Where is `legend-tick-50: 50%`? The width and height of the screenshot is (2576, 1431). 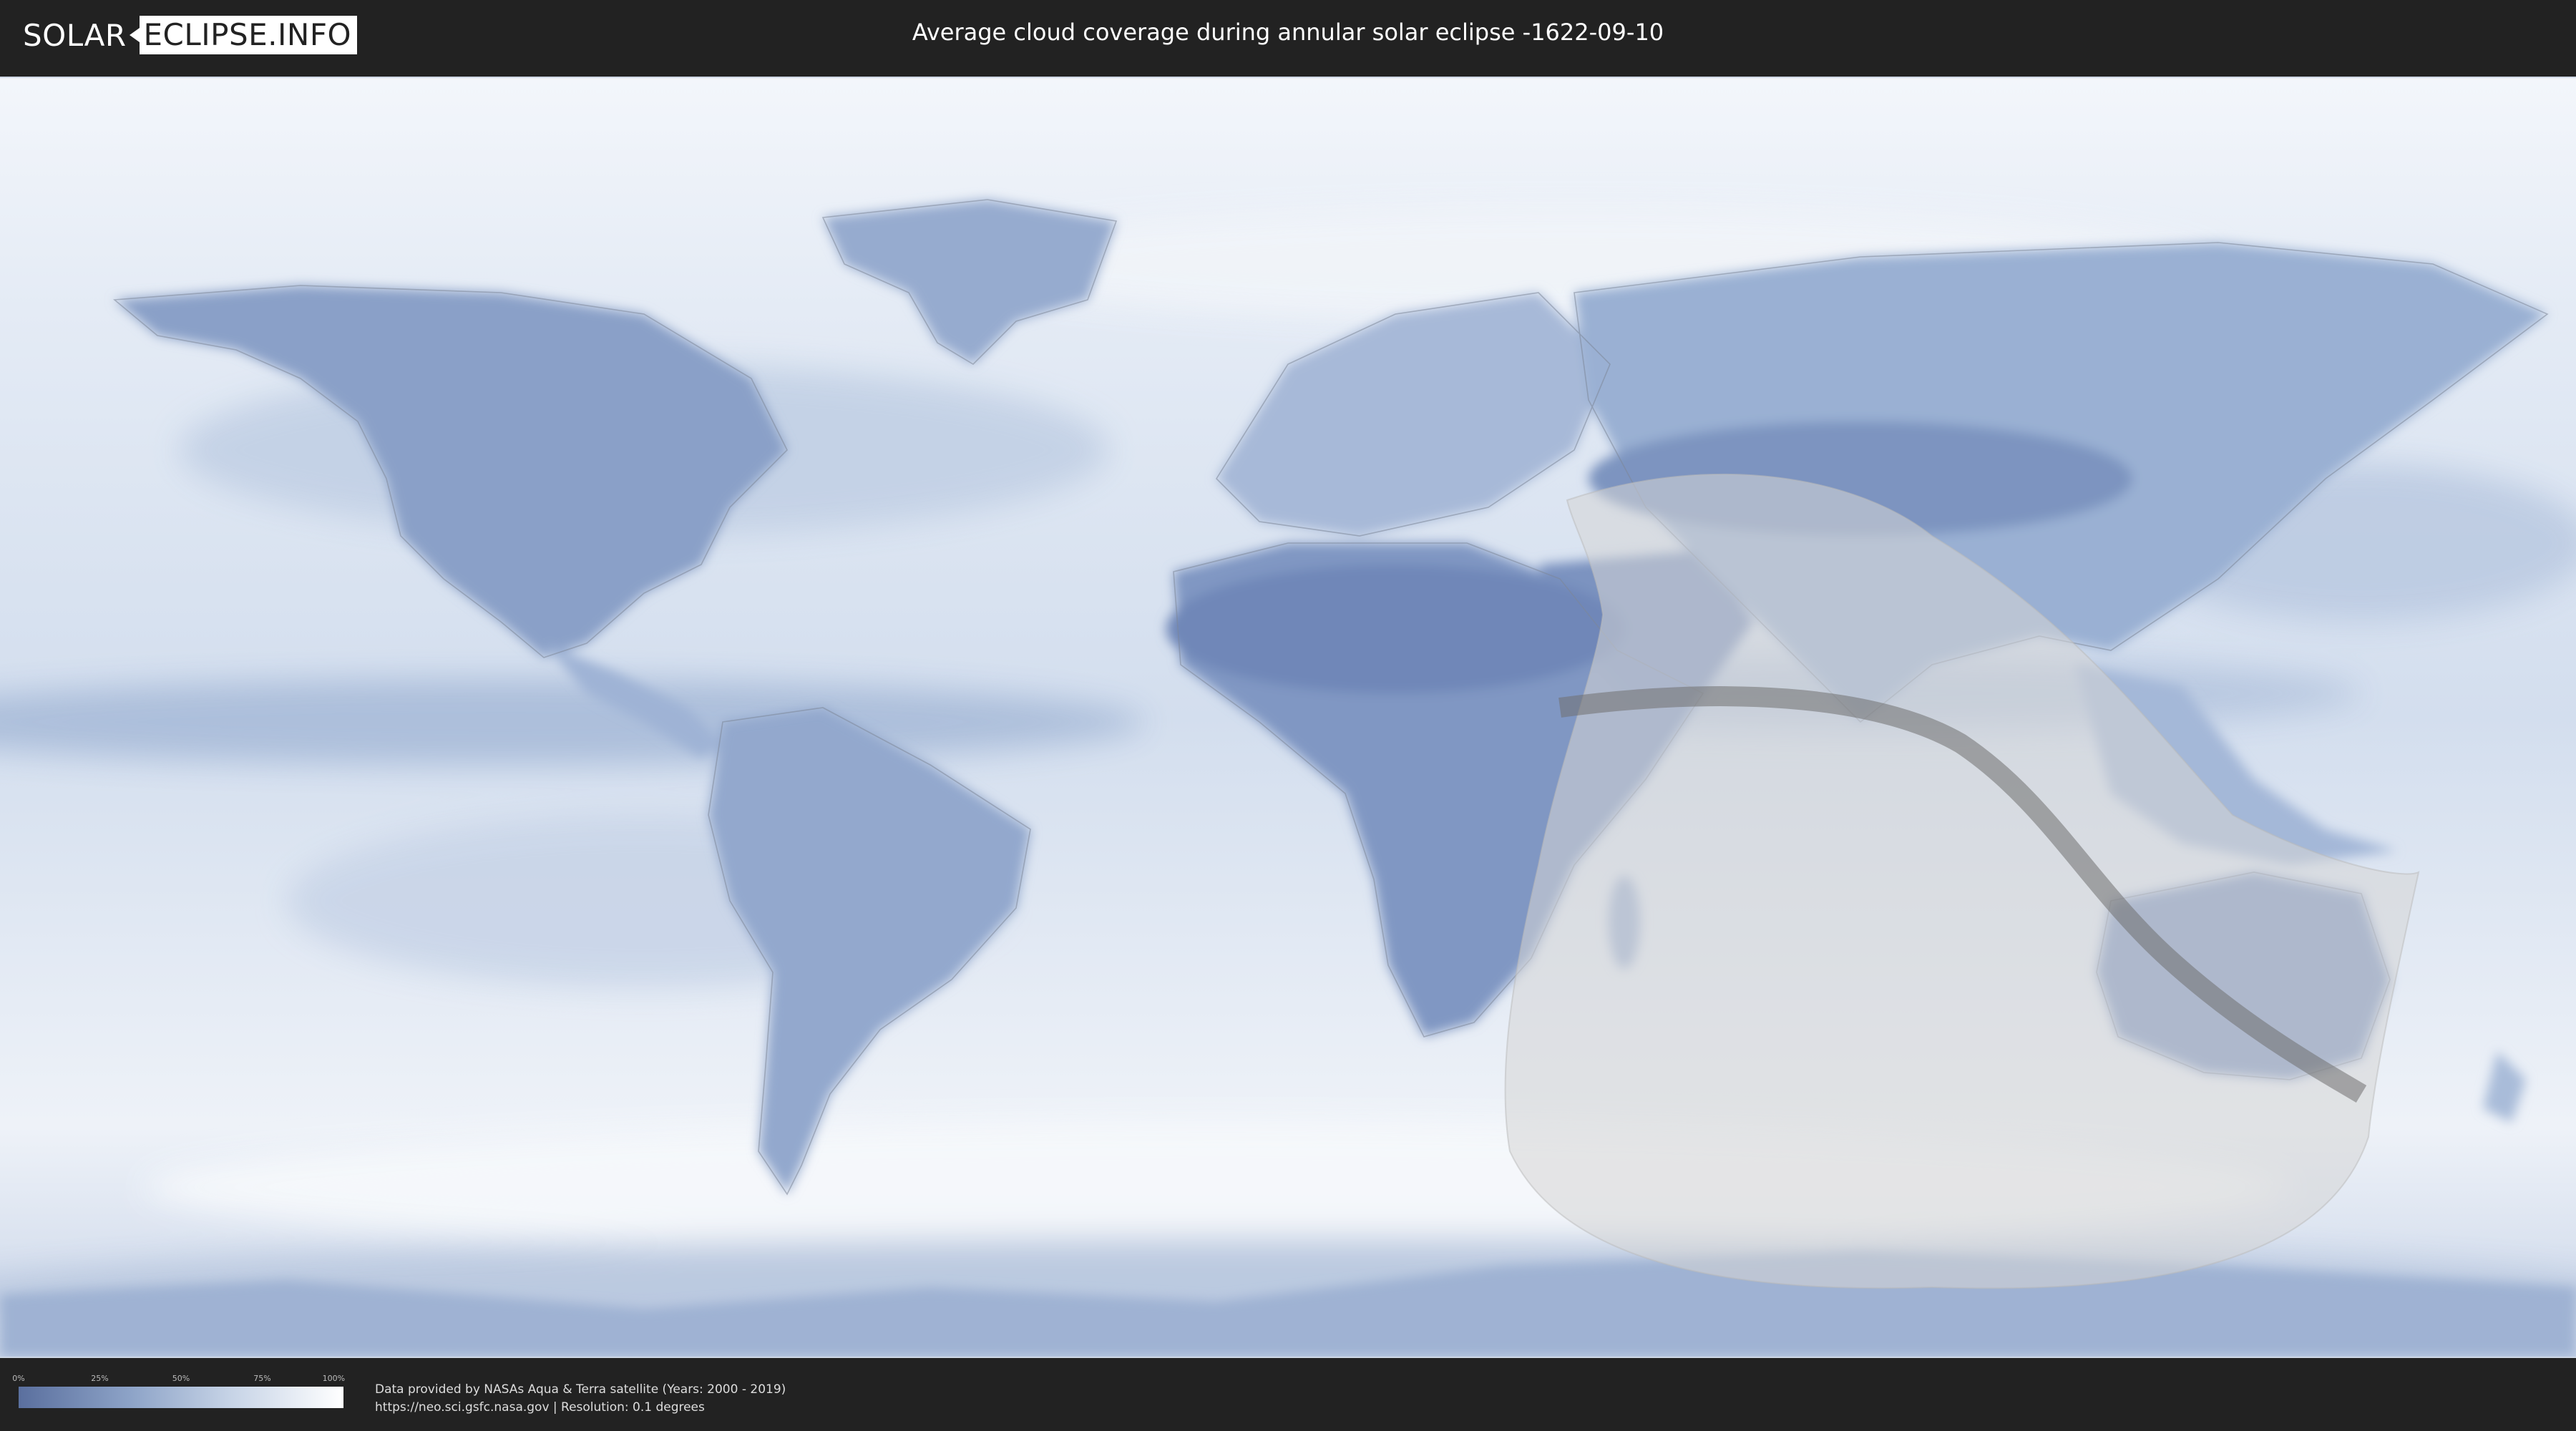
legend-tick-50: 50% is located at coordinates (181, 1378).